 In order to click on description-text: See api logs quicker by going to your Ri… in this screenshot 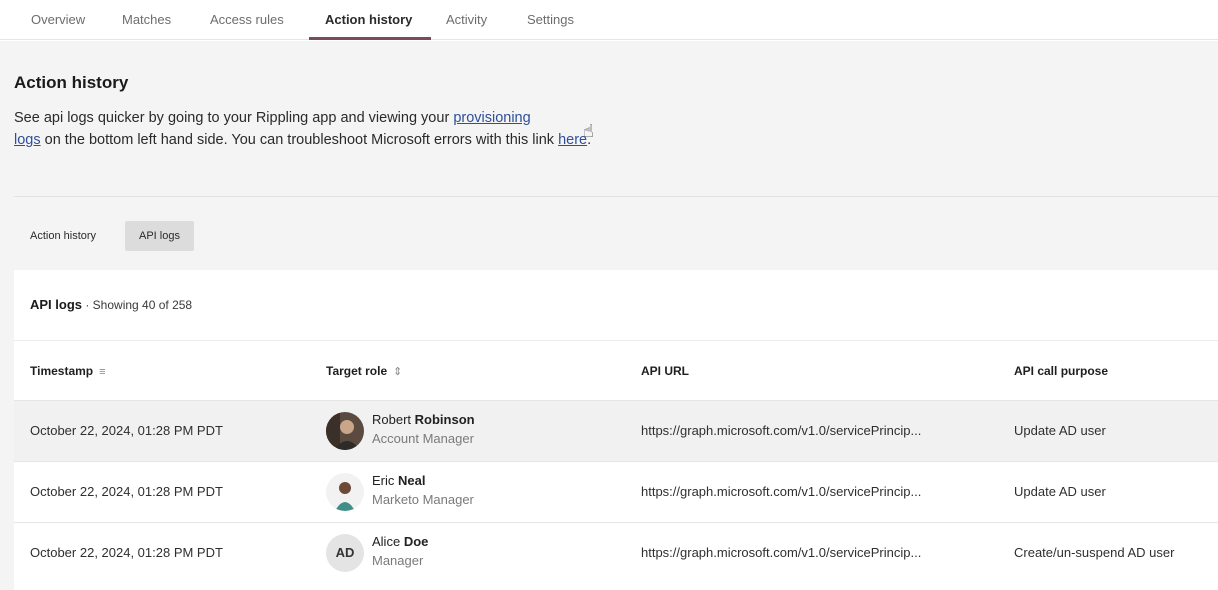, I will do `click(234, 118)`.